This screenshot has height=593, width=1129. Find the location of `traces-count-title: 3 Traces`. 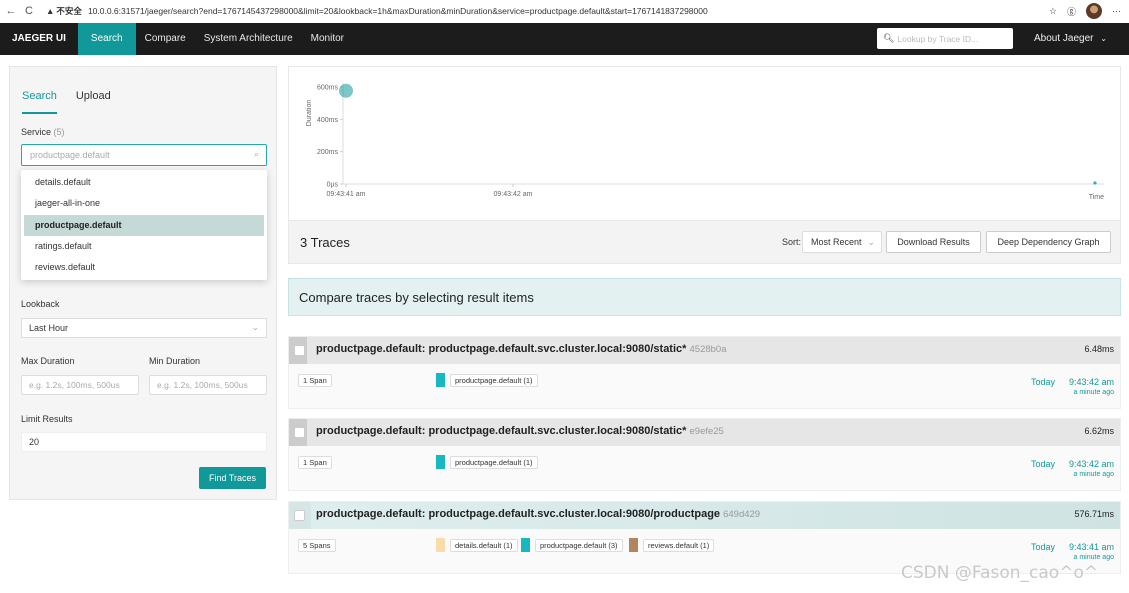

traces-count-title: 3 Traces is located at coordinates (325, 242).